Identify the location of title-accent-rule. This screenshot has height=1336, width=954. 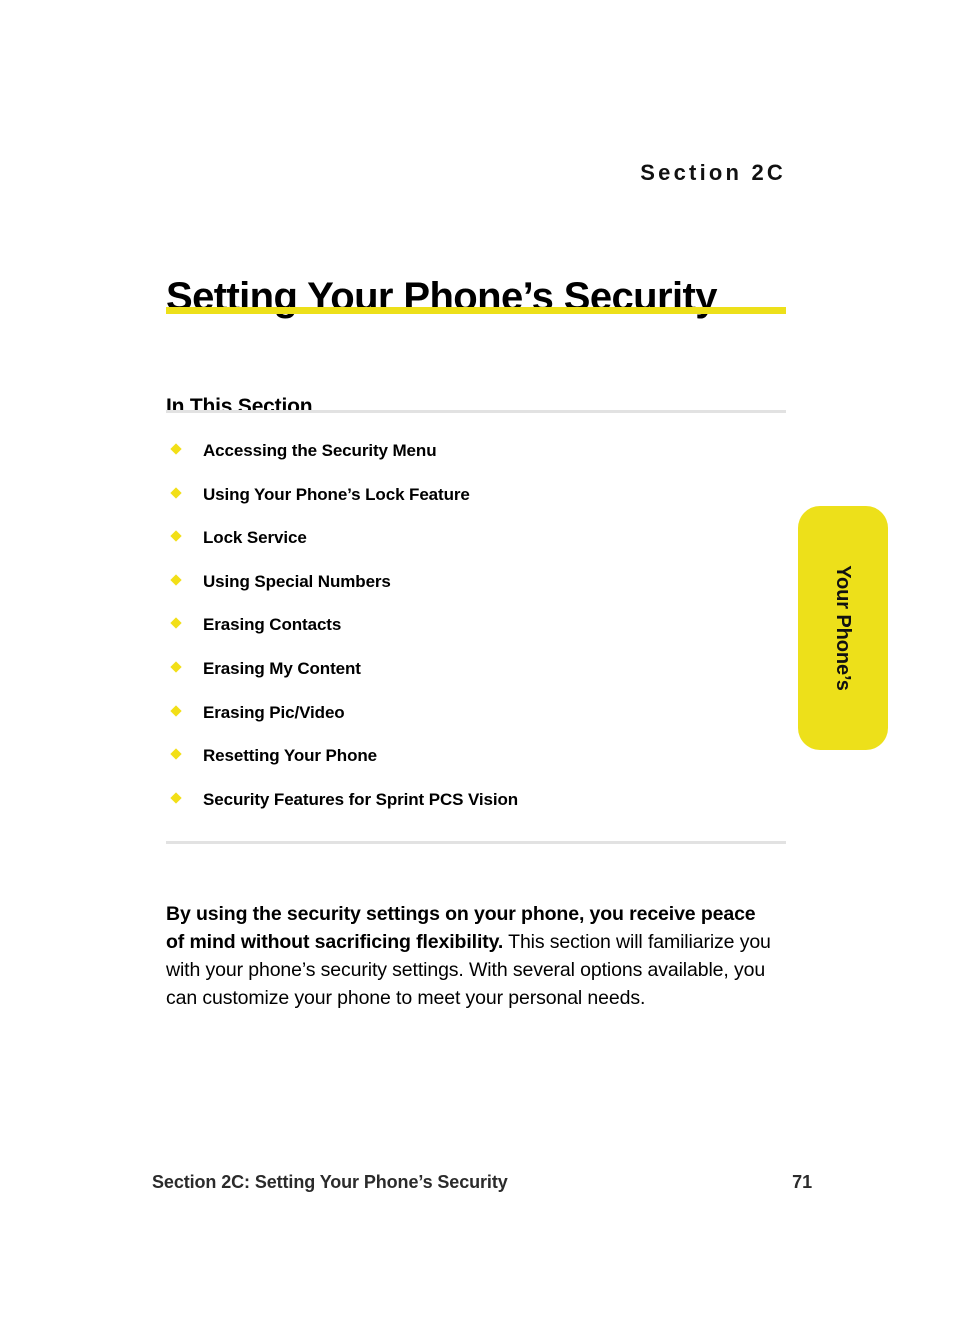
(476, 310).